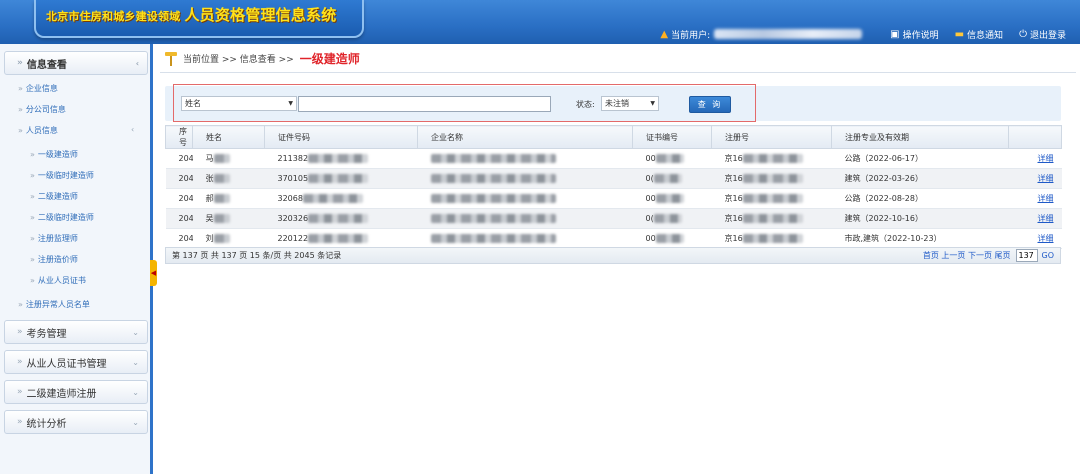  What do you see at coordinates (228, 137) in the screenshot?
I see `column-header: 姓名` at bounding box center [228, 137].